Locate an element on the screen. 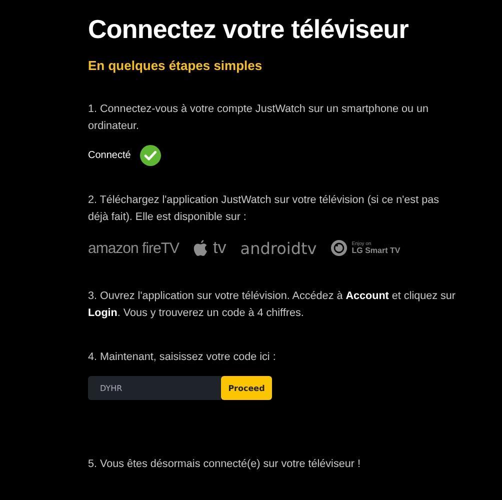 The height and width of the screenshot is (500, 502). platform-logo: amazon fireTV is located at coordinates (134, 248).